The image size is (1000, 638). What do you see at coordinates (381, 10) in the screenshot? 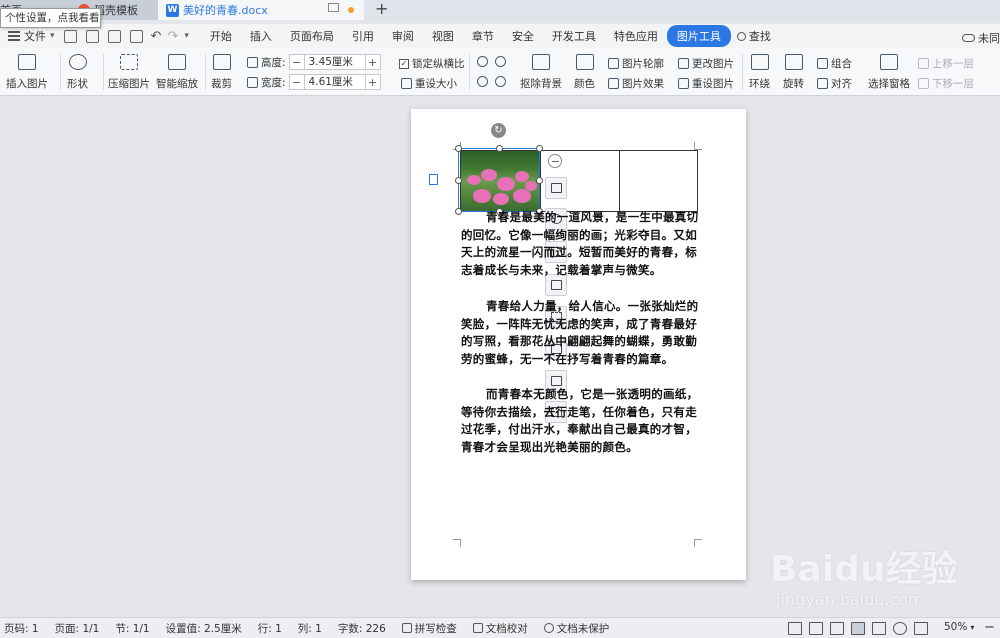
I see `new-tab-button: +` at bounding box center [381, 10].